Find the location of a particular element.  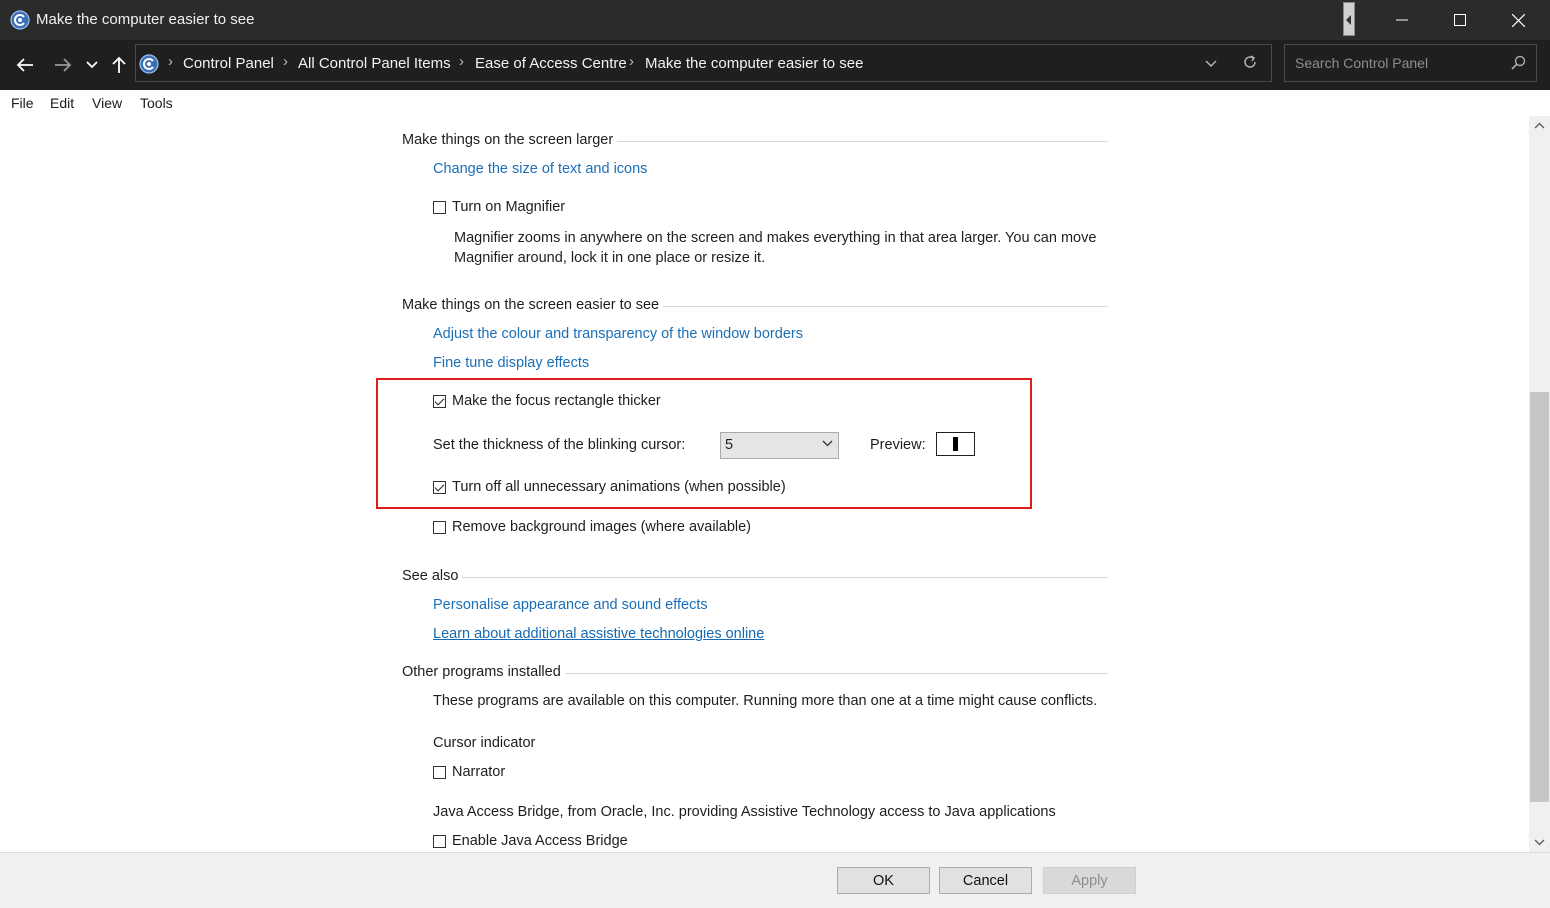

taskbar-handle is located at coordinates (1349, 19).